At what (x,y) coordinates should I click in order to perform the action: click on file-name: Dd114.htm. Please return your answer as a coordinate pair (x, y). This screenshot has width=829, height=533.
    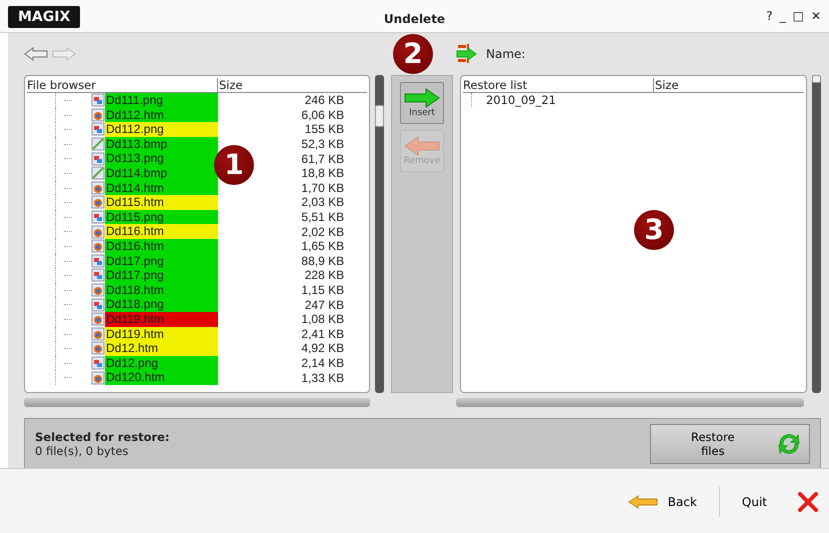
    Looking at the image, I should click on (161, 188).